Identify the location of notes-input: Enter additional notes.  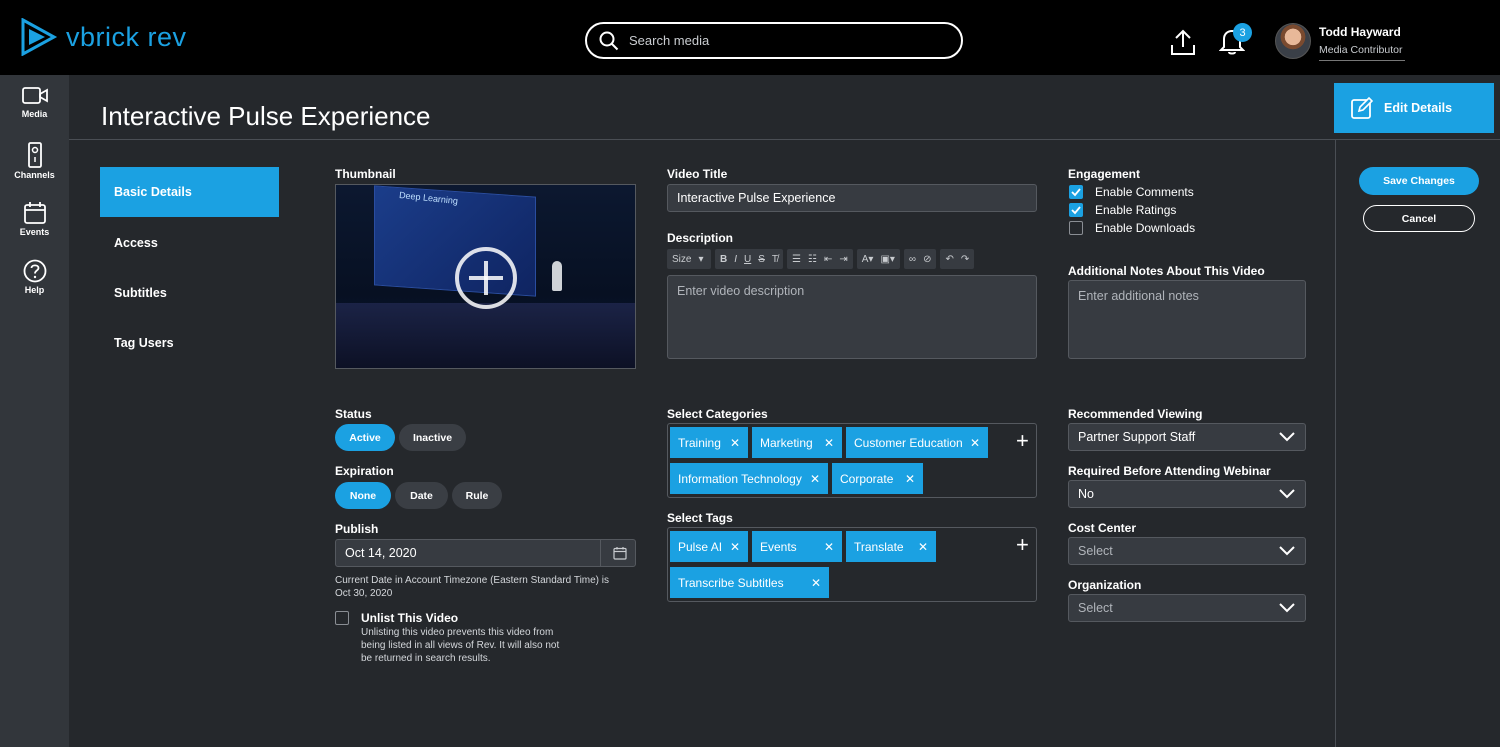
(1187, 319).